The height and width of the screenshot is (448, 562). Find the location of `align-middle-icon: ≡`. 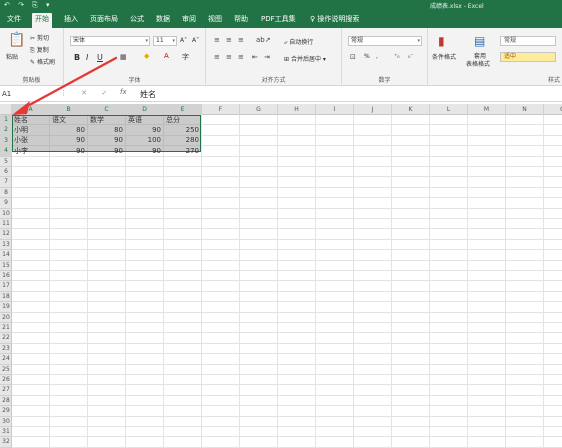

align-middle-icon: ≡ is located at coordinates (229, 40).